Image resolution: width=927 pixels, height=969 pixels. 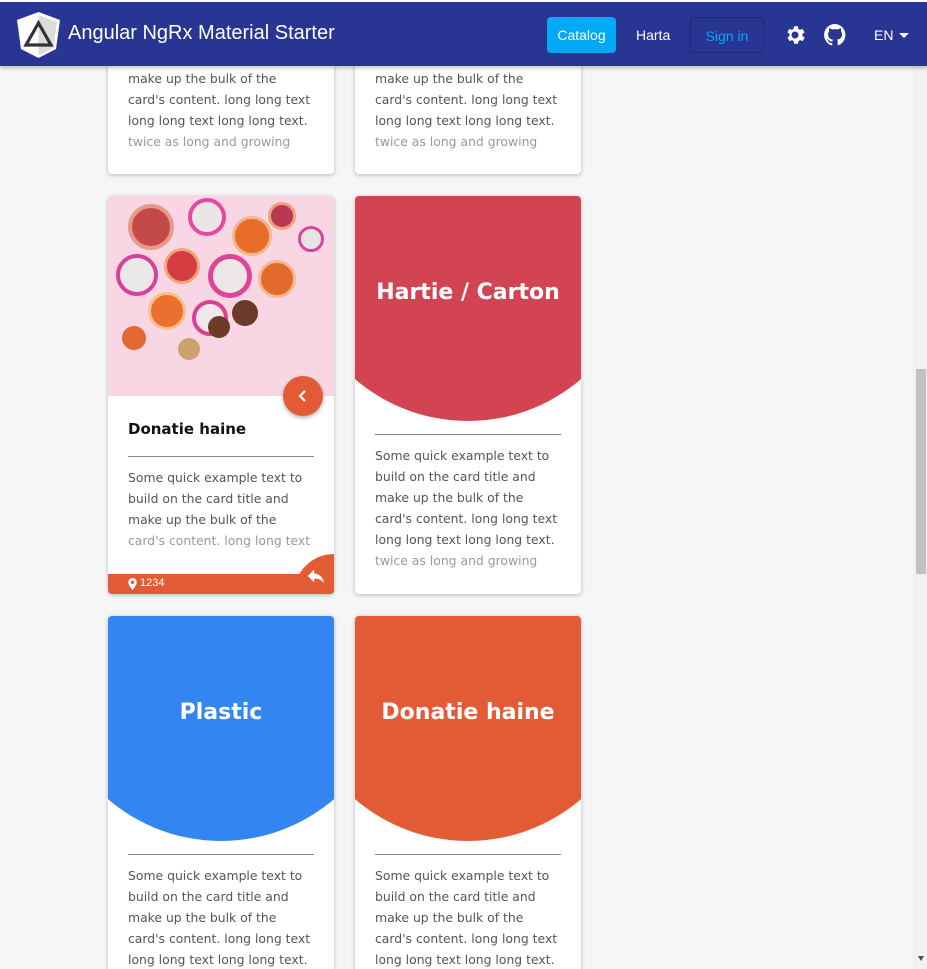 I want to click on angular-logo-icon, so click(x=38, y=35).